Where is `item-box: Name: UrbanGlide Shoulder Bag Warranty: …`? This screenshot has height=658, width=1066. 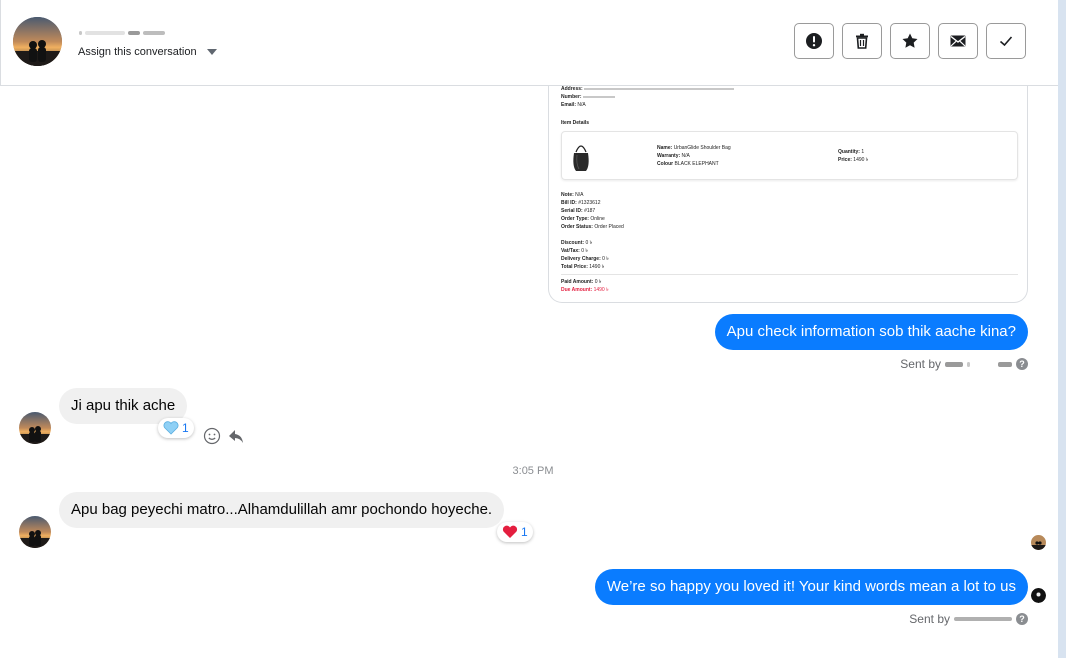 item-box: Name: UrbanGlide Shoulder Bag Warranty: … is located at coordinates (789, 155).